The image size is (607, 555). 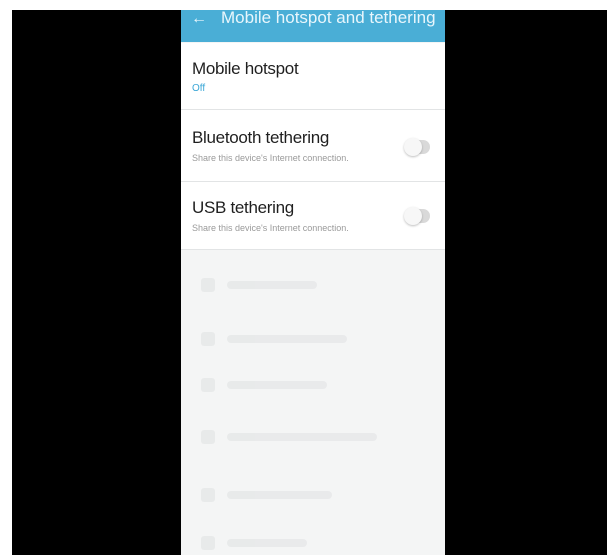 I want to click on page-title: Mobile hotspot and tethering, so click(x=328, y=18).